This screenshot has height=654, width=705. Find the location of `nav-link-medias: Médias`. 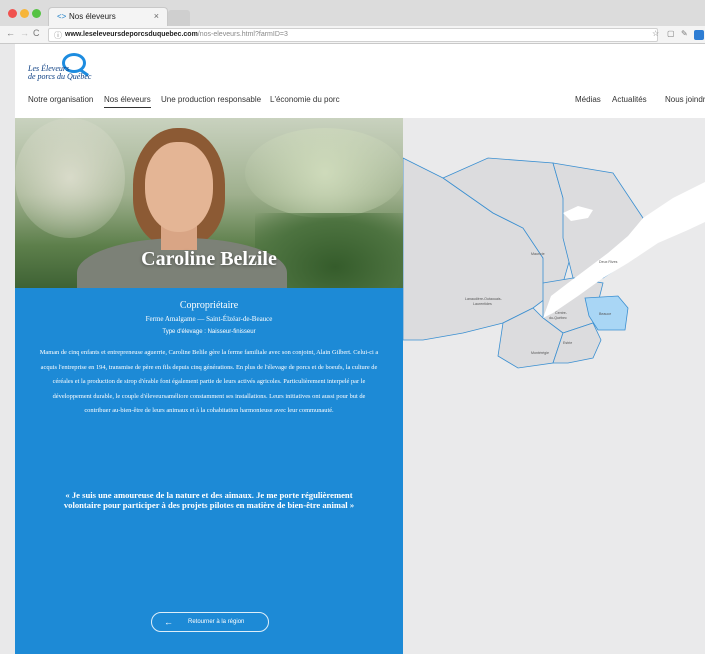

nav-link-medias: Médias is located at coordinates (588, 99).